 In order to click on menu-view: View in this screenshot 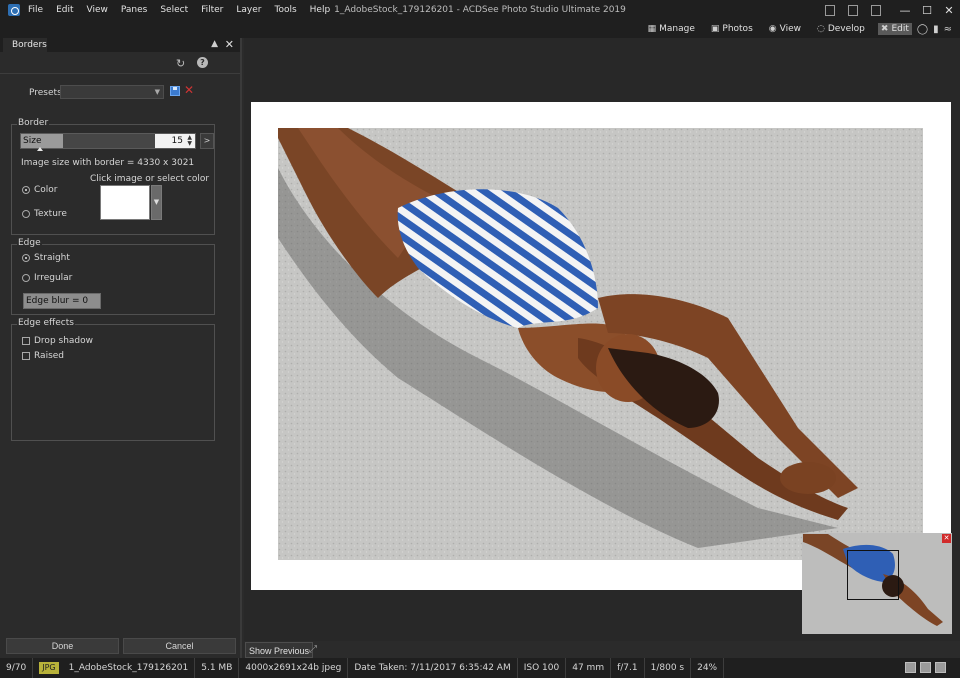, I will do `click(97, 10)`.